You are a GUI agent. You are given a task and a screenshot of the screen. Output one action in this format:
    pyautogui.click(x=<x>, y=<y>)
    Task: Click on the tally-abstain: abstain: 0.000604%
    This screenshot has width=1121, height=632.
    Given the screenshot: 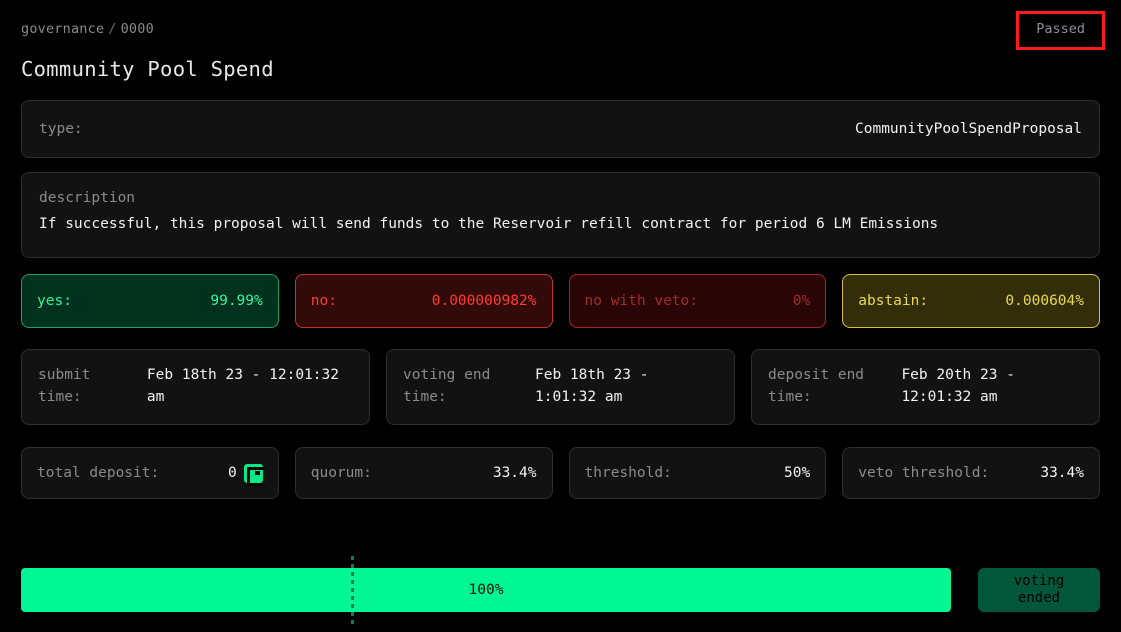 What is the action you would take?
    pyautogui.click(x=971, y=301)
    